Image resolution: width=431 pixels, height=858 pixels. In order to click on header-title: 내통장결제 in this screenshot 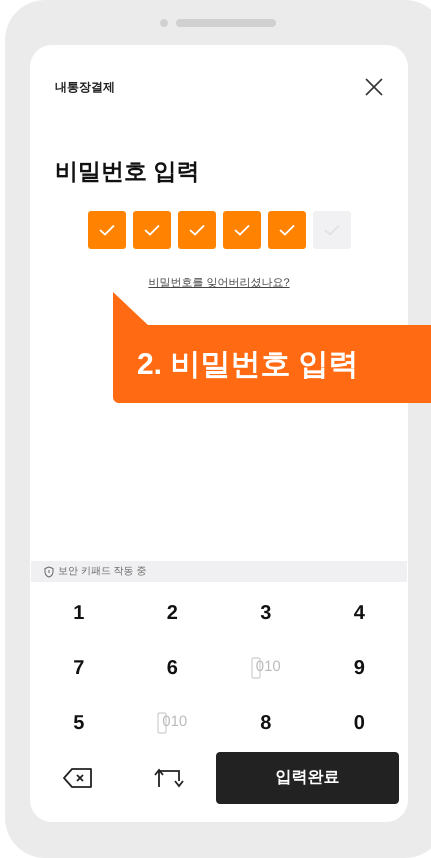, I will do `click(85, 87)`.